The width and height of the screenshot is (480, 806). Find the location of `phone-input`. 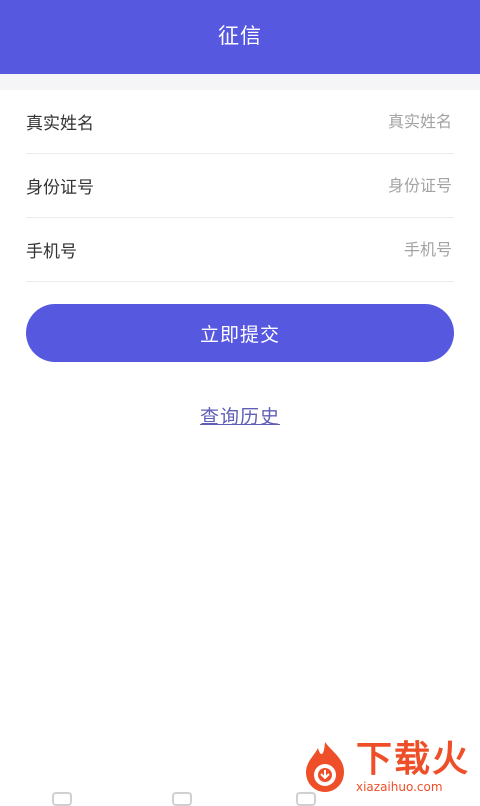

phone-input is located at coordinates (352, 249).